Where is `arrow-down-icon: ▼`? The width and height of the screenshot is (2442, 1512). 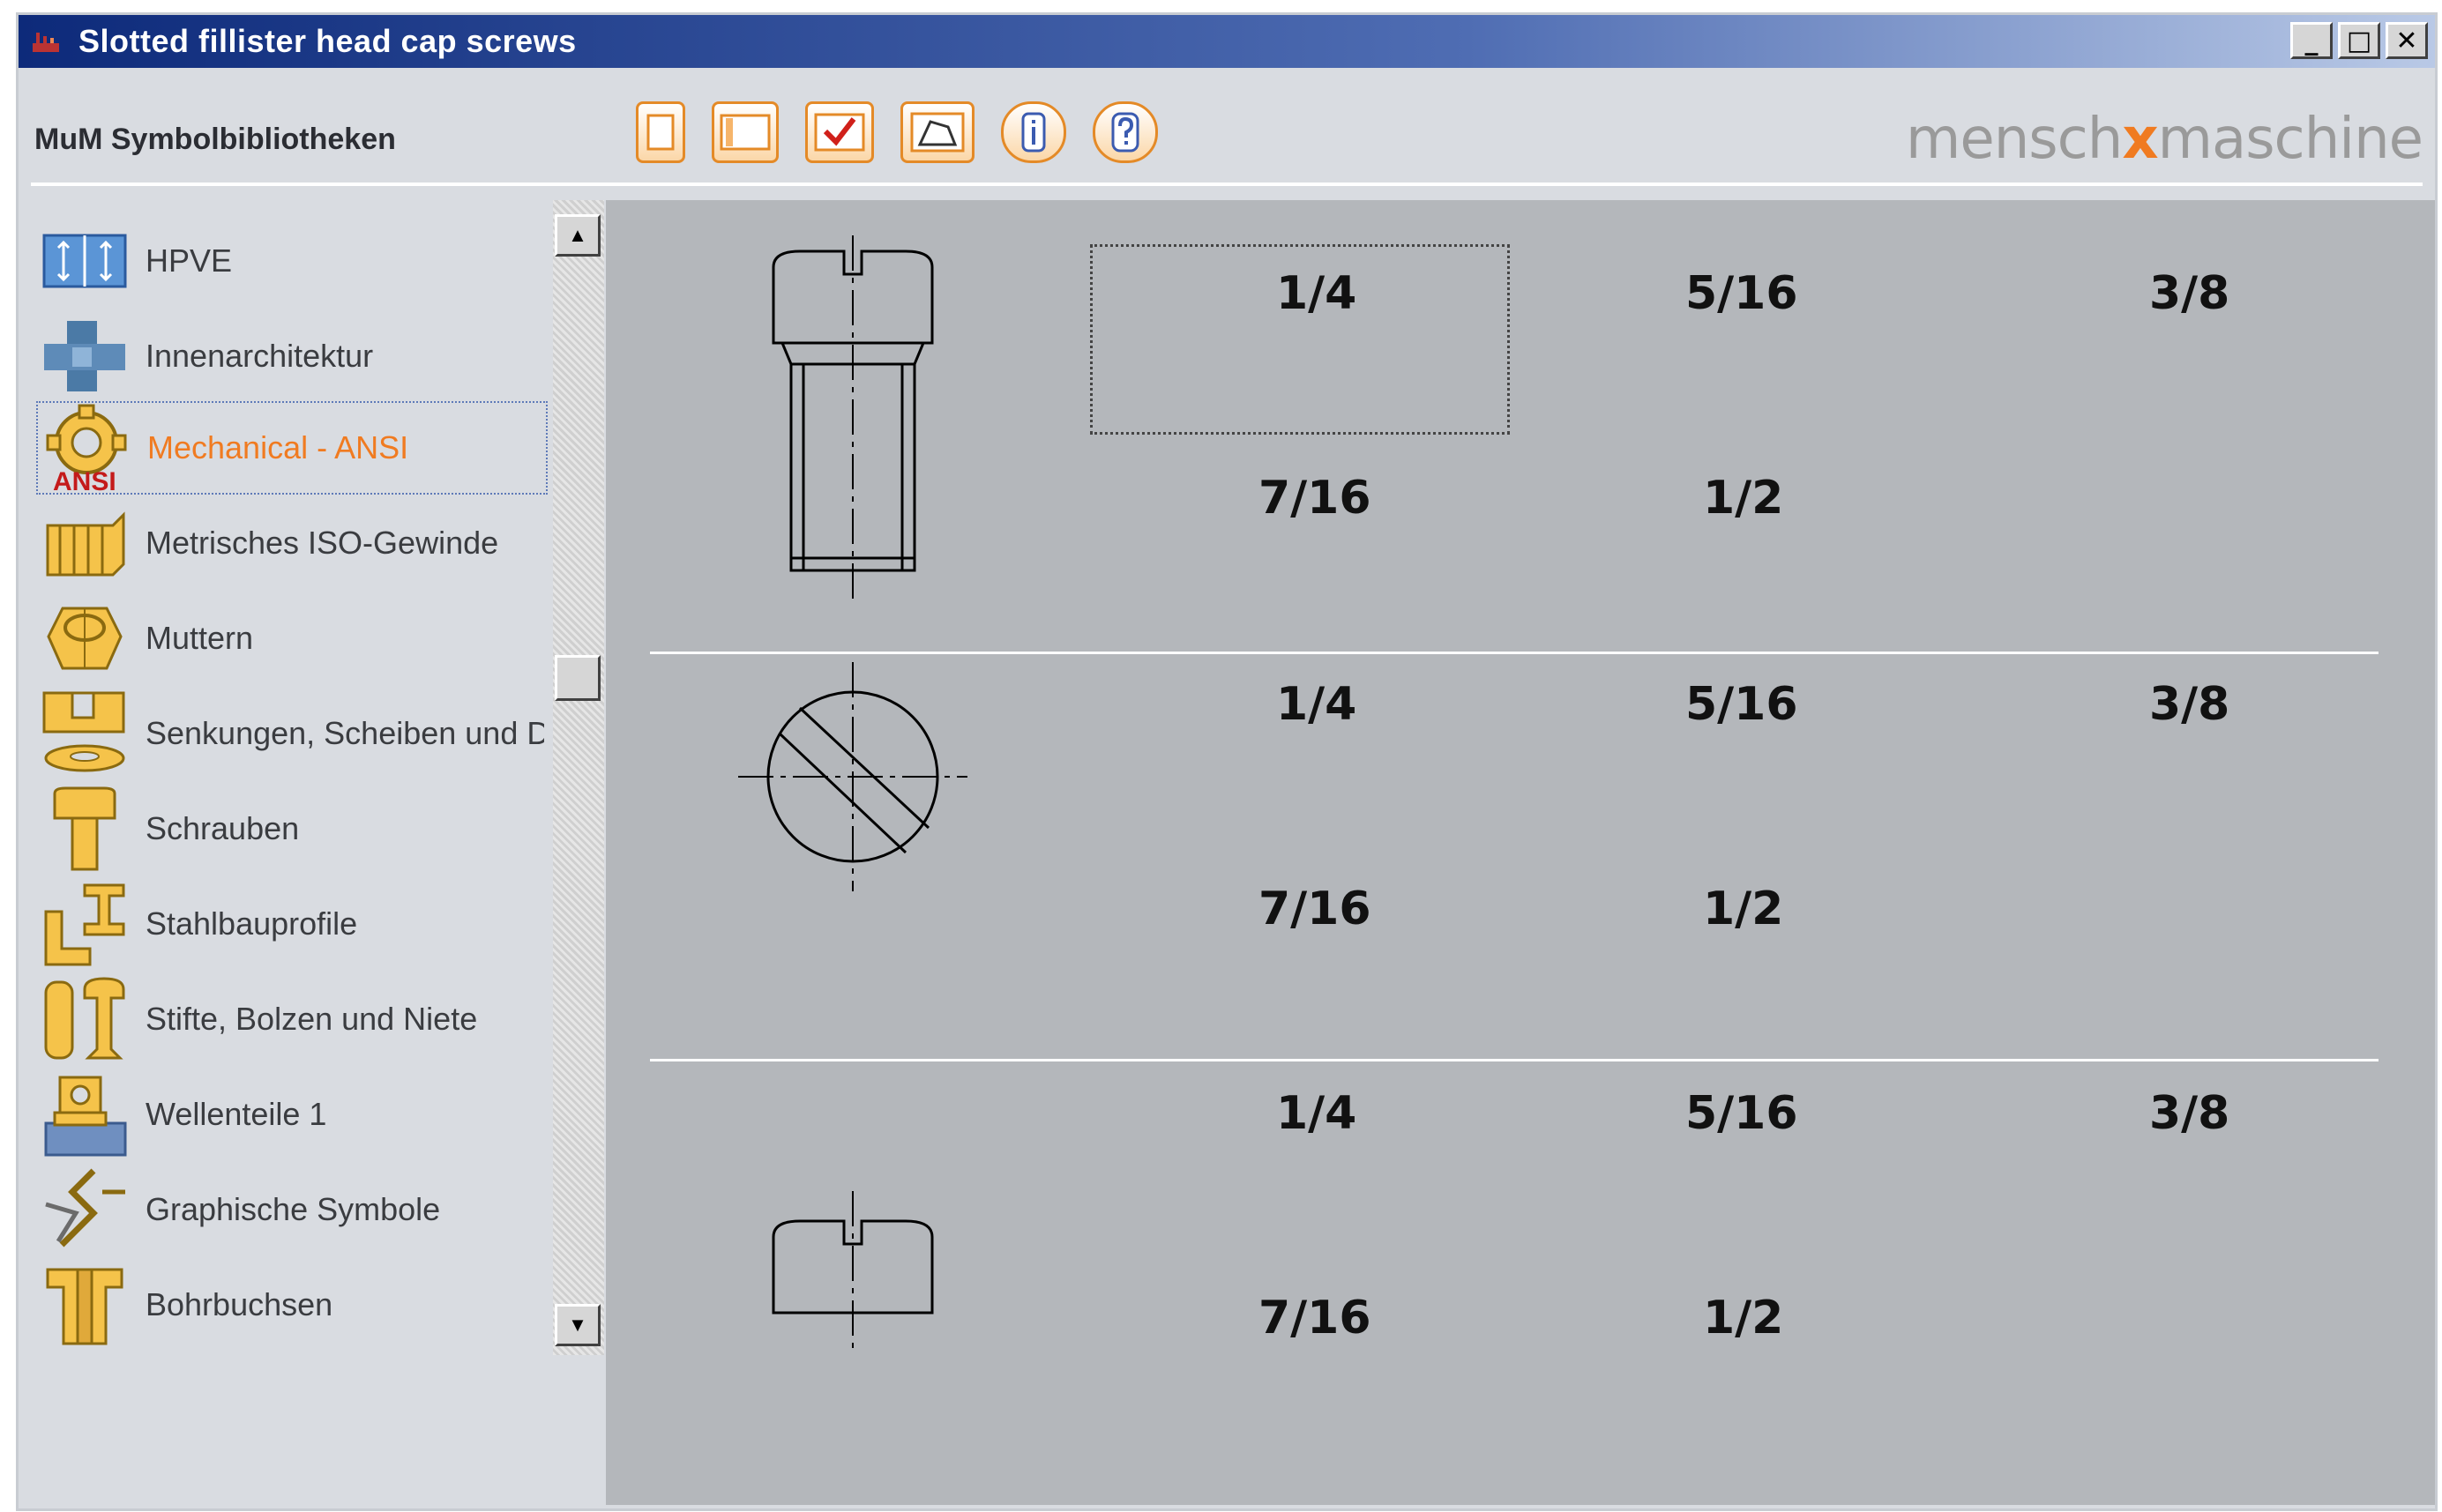 arrow-down-icon: ▼ is located at coordinates (578, 1325).